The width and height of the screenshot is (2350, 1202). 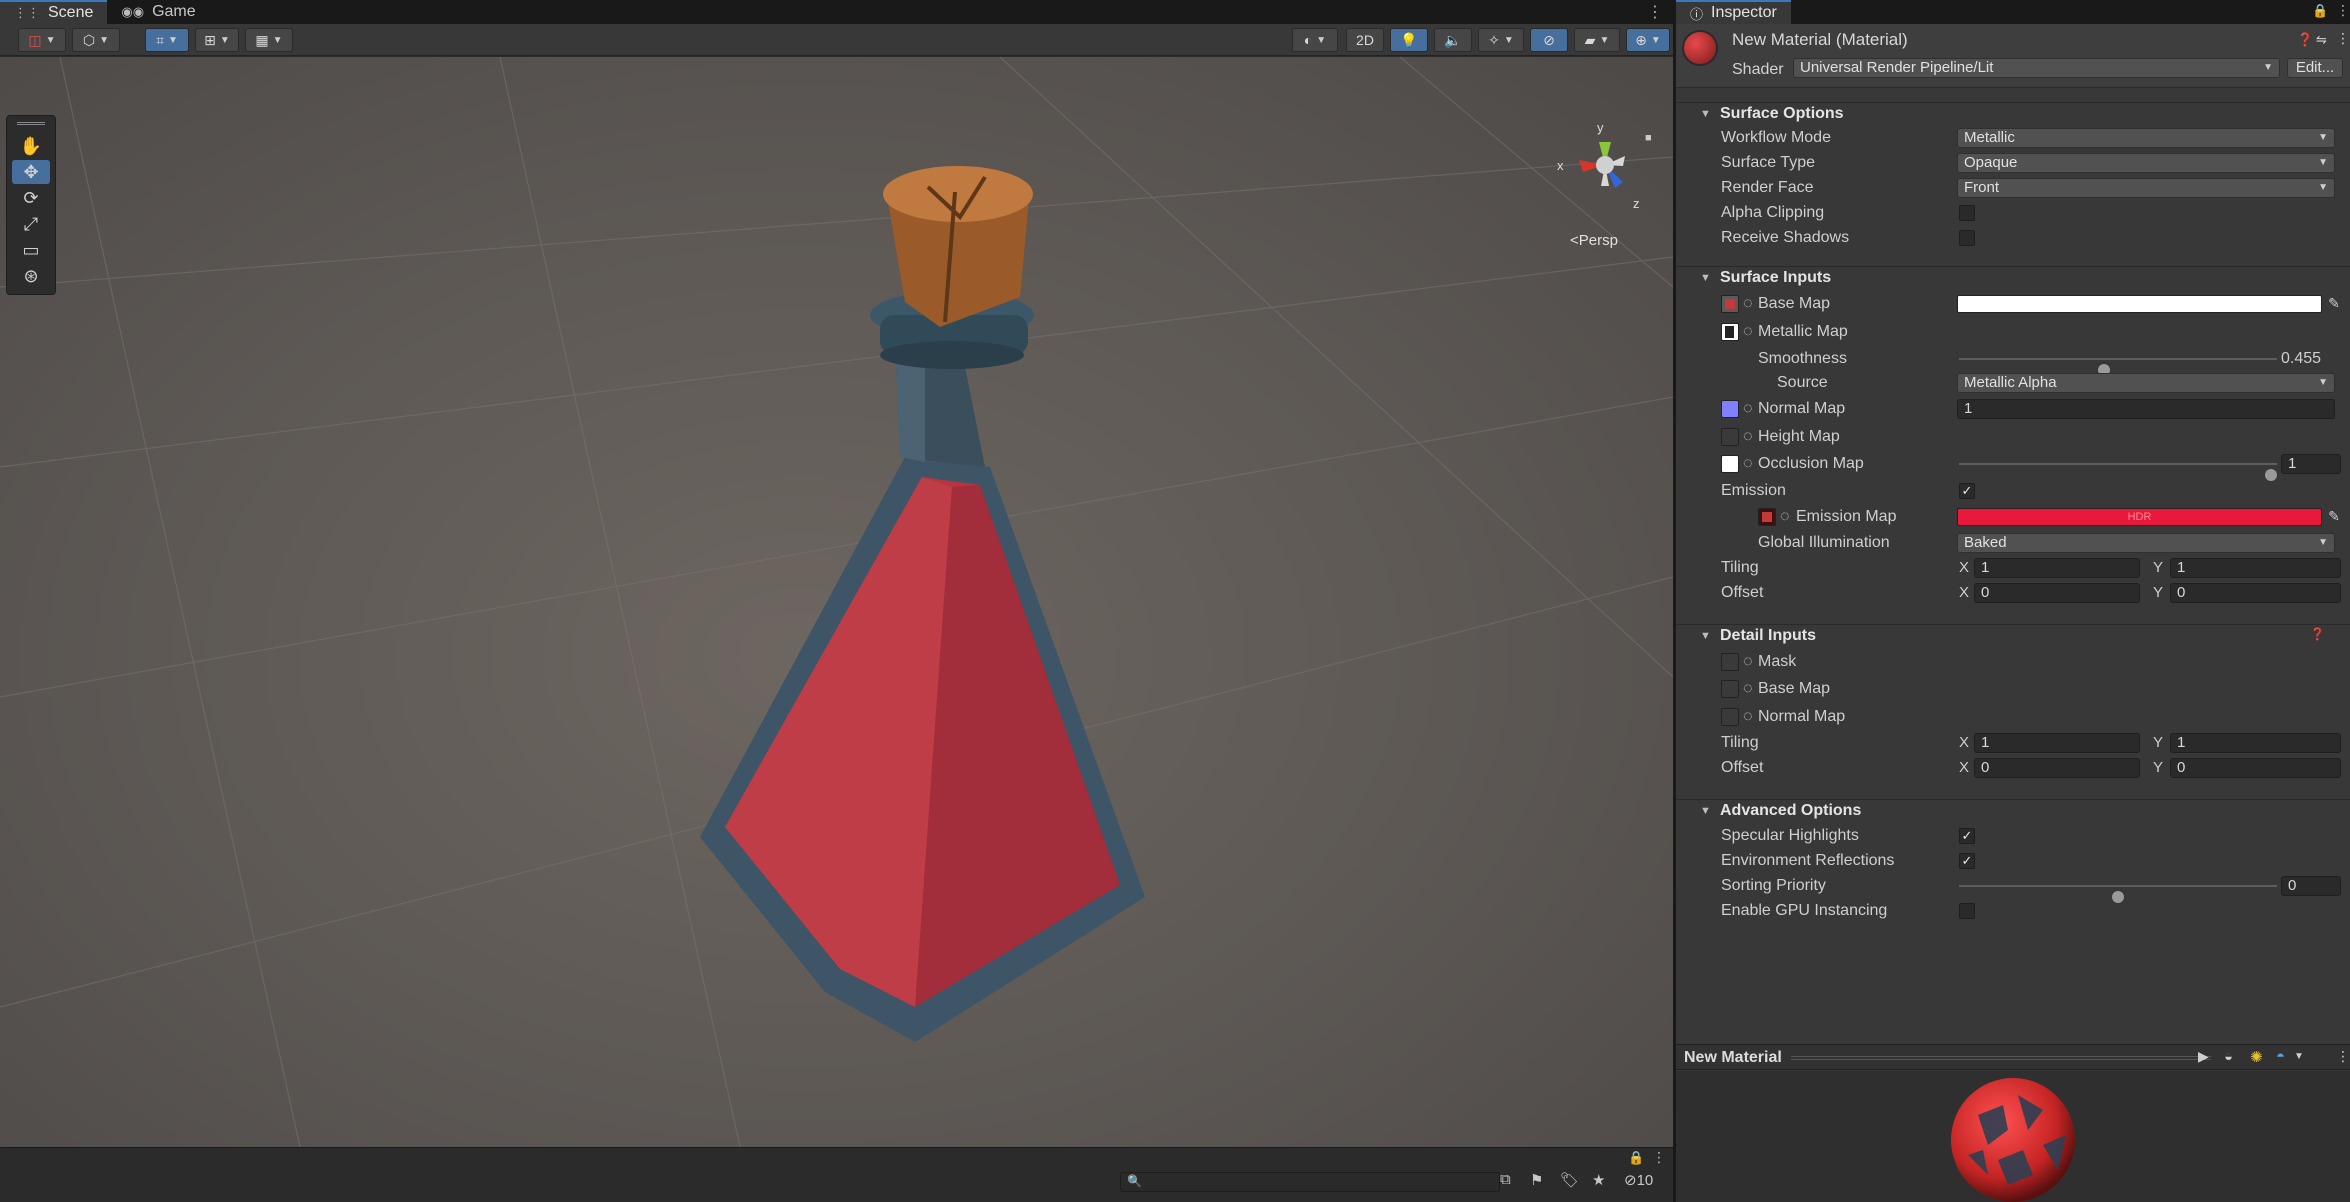 I want to click on source-dropdown: Metallic Alpha ▼, so click(x=2146, y=383).